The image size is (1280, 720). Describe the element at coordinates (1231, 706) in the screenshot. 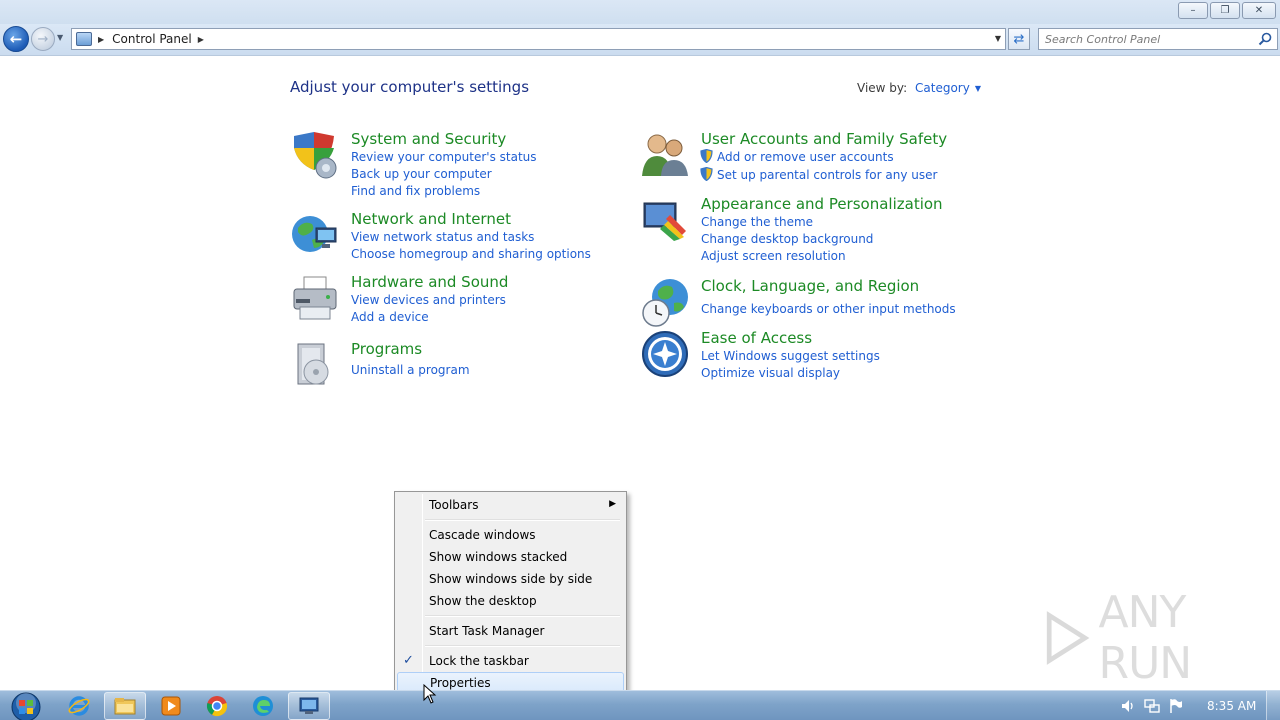

I see `taskbar-clock: 8:35 AM` at that location.